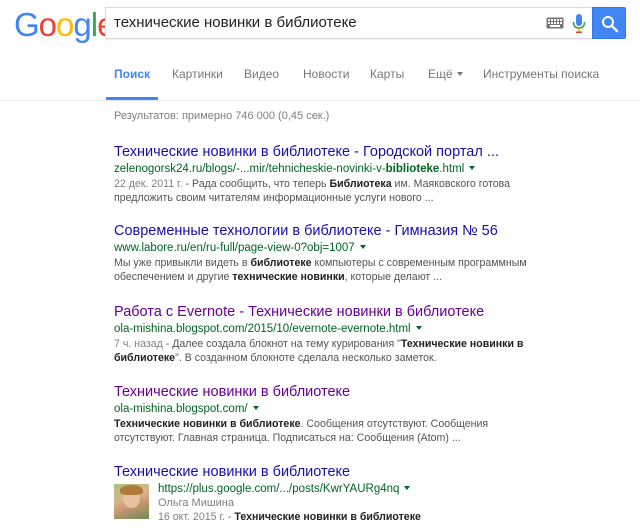  Describe the element at coordinates (256, 184) in the screenshot. I see `snippet-text: - Рада сообщить, что теперь` at that location.